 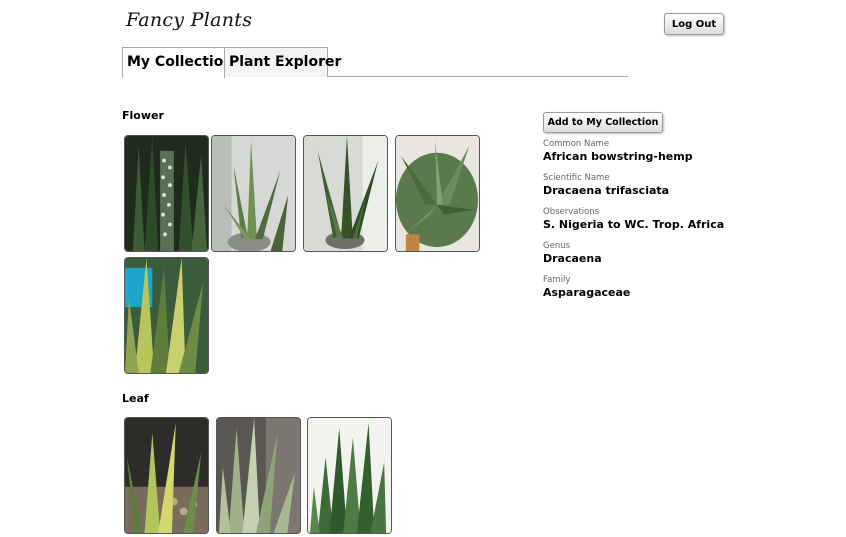 What do you see at coordinates (135, 398) in the screenshot?
I see `section-title-leaf: Leaf` at bounding box center [135, 398].